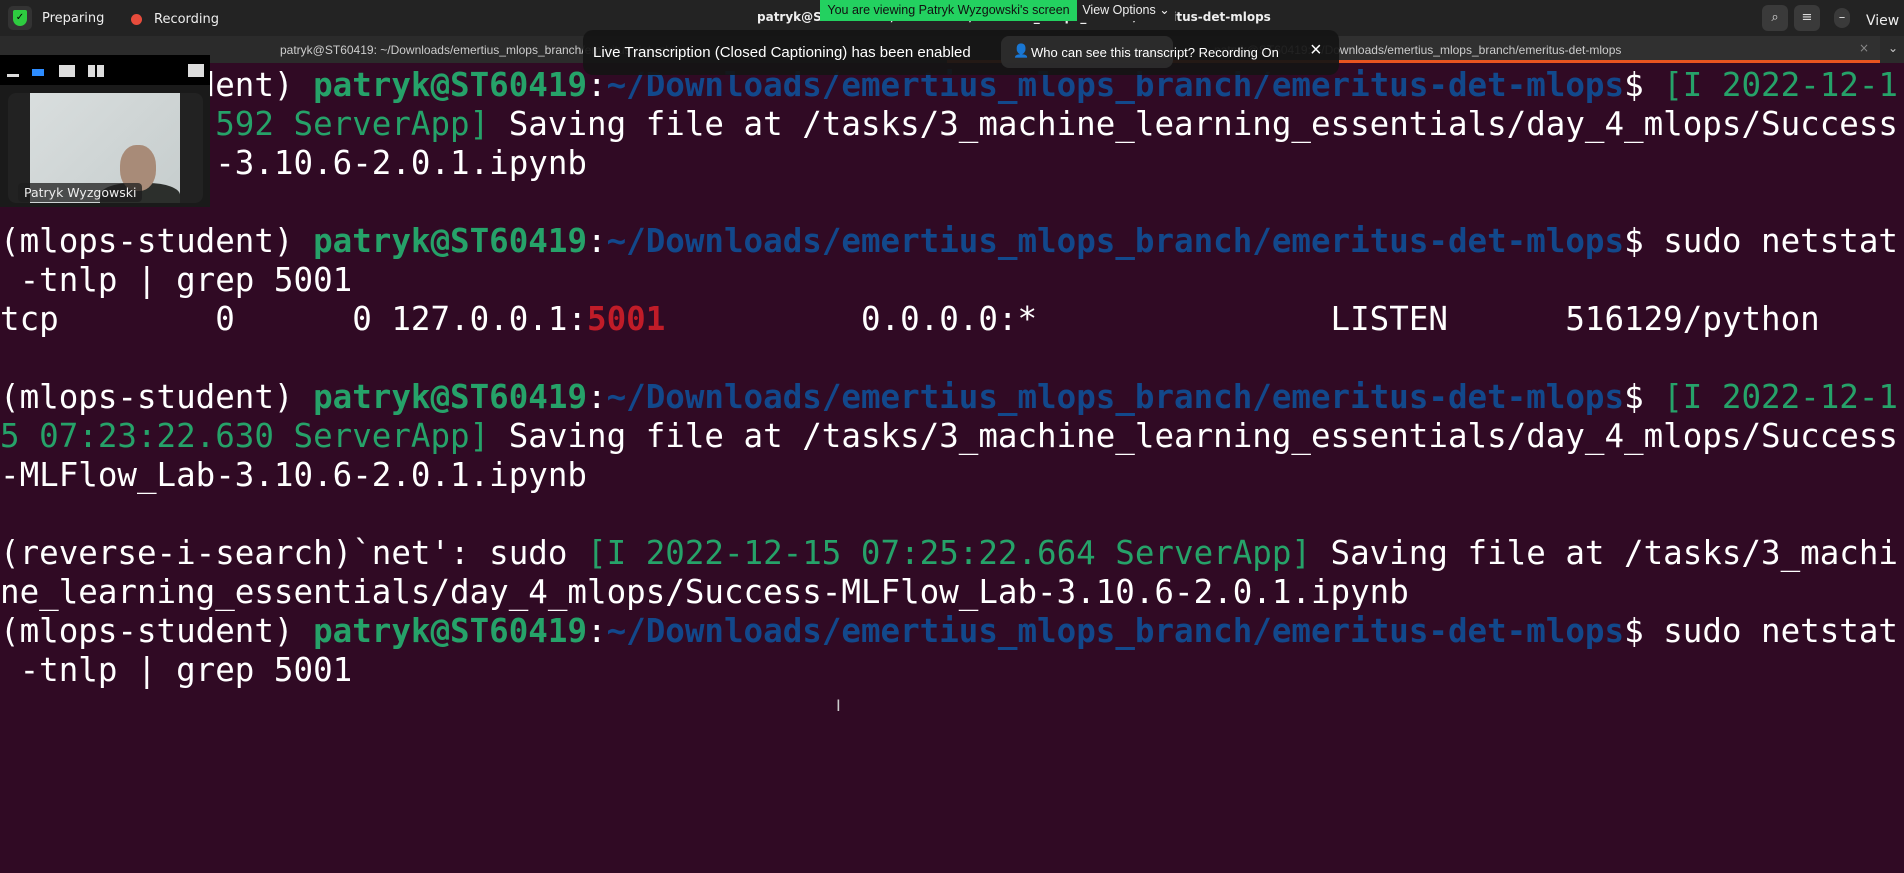  Describe the element at coordinates (38, 72) in the screenshot. I see `speaker-view-icon` at that location.